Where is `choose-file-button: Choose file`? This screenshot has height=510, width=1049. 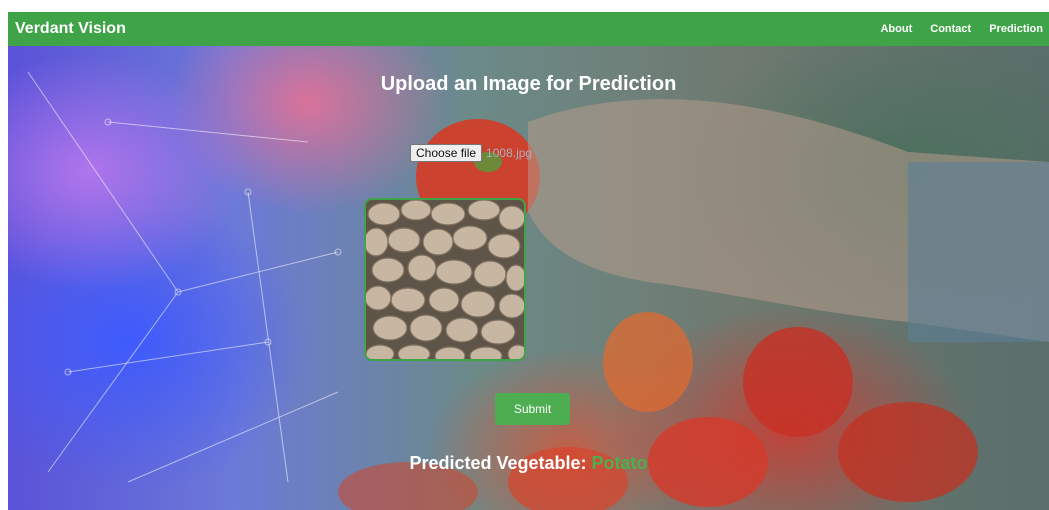
choose-file-button: Choose file is located at coordinates (446, 153).